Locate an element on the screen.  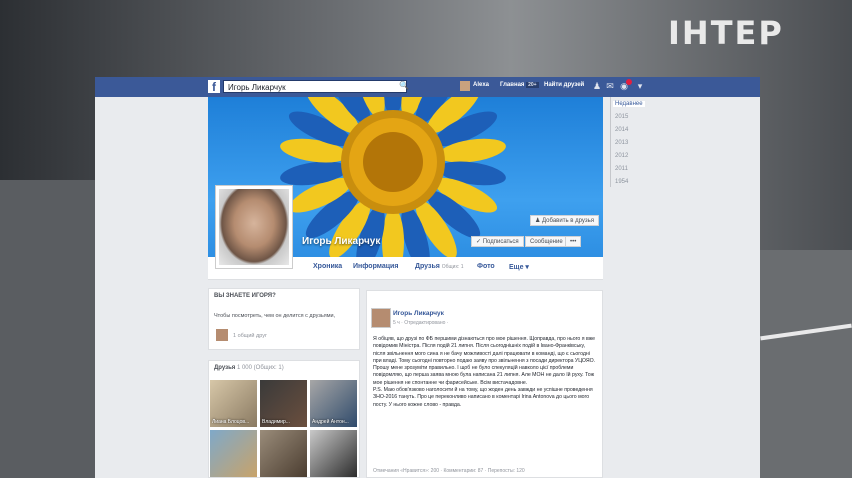
user-avatar is located at coordinates (465, 86).